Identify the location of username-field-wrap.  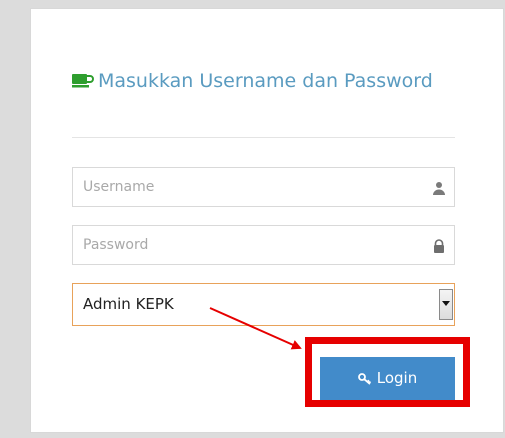
(263, 187).